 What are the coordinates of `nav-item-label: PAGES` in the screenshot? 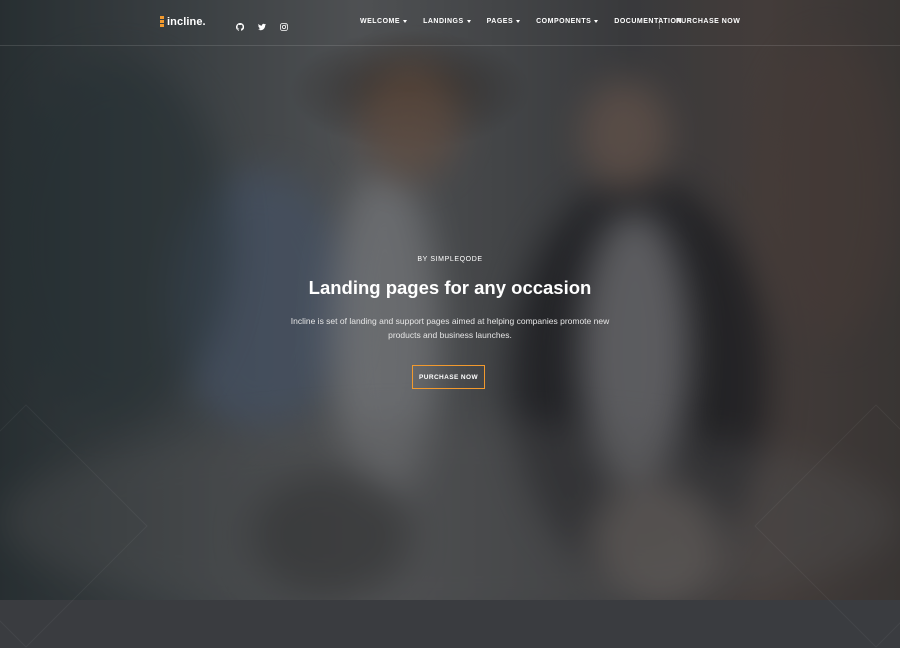 It's located at (500, 21).